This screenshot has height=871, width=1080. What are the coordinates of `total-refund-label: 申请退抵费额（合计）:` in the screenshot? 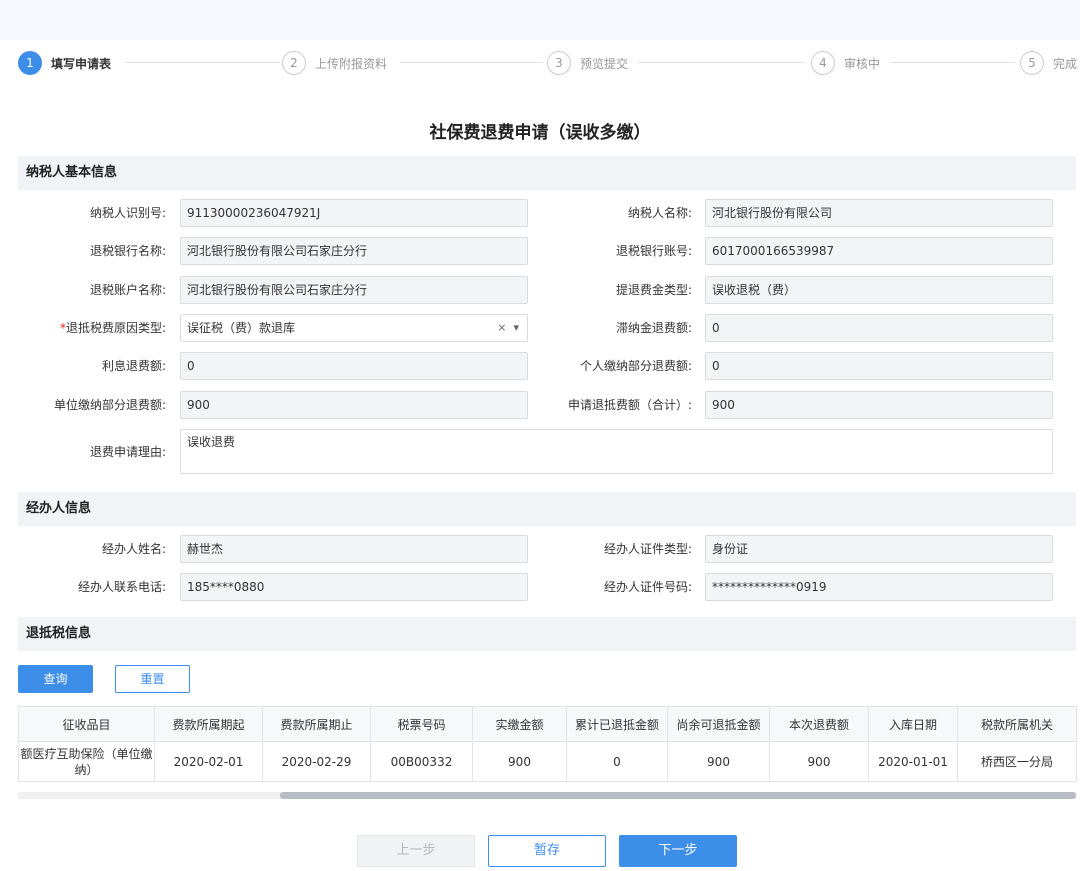 It's located at (629, 405).